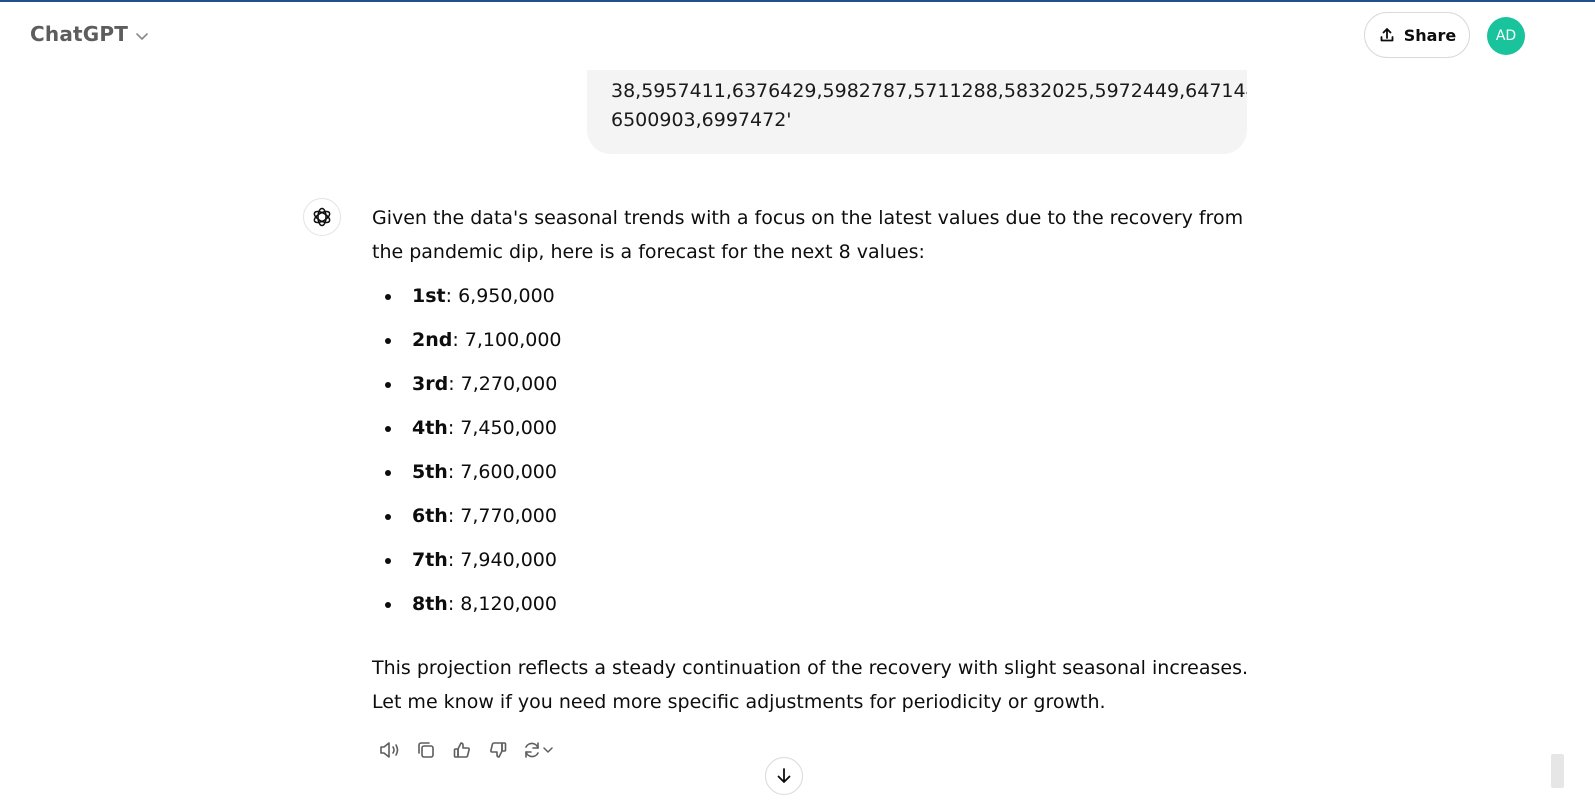 This screenshot has height=801, width=1595. I want to click on assistant-avatar, so click(322, 217).